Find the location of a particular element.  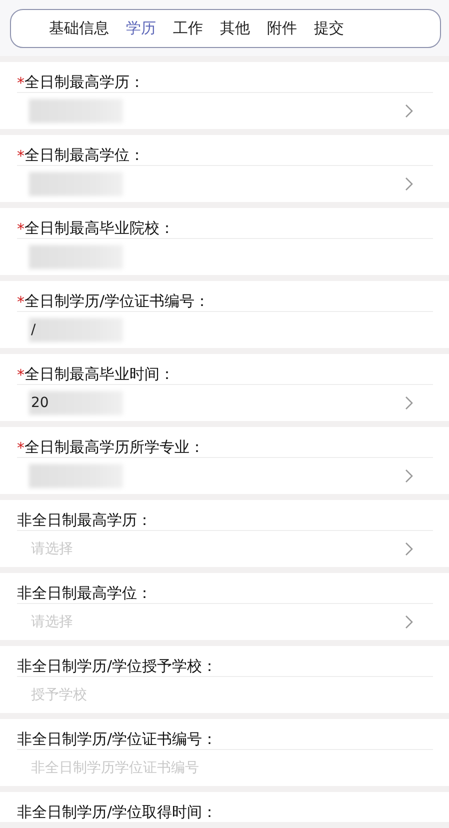

tab: 其他 is located at coordinates (235, 28).